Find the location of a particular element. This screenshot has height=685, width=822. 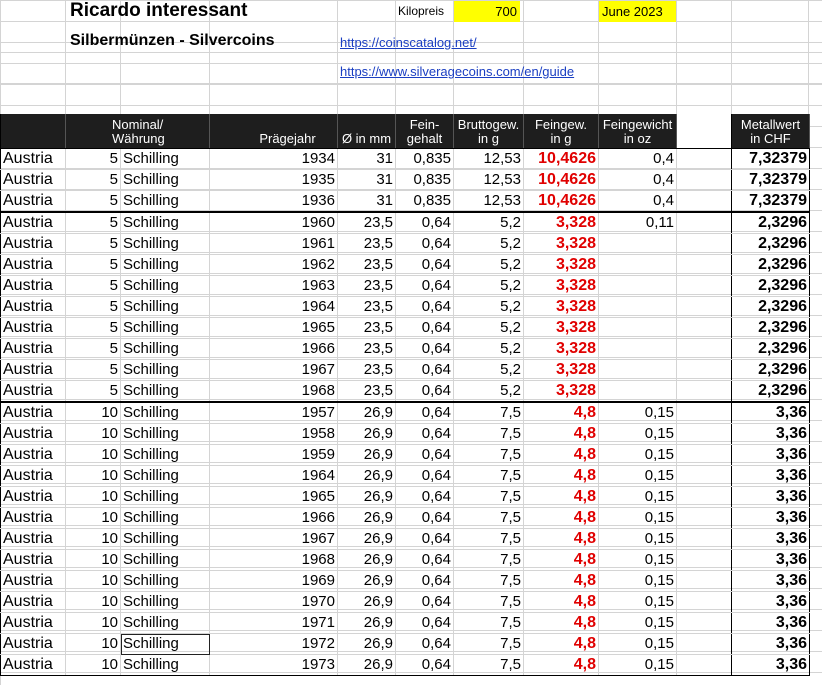

year-cell: 1970 is located at coordinates (273, 602).